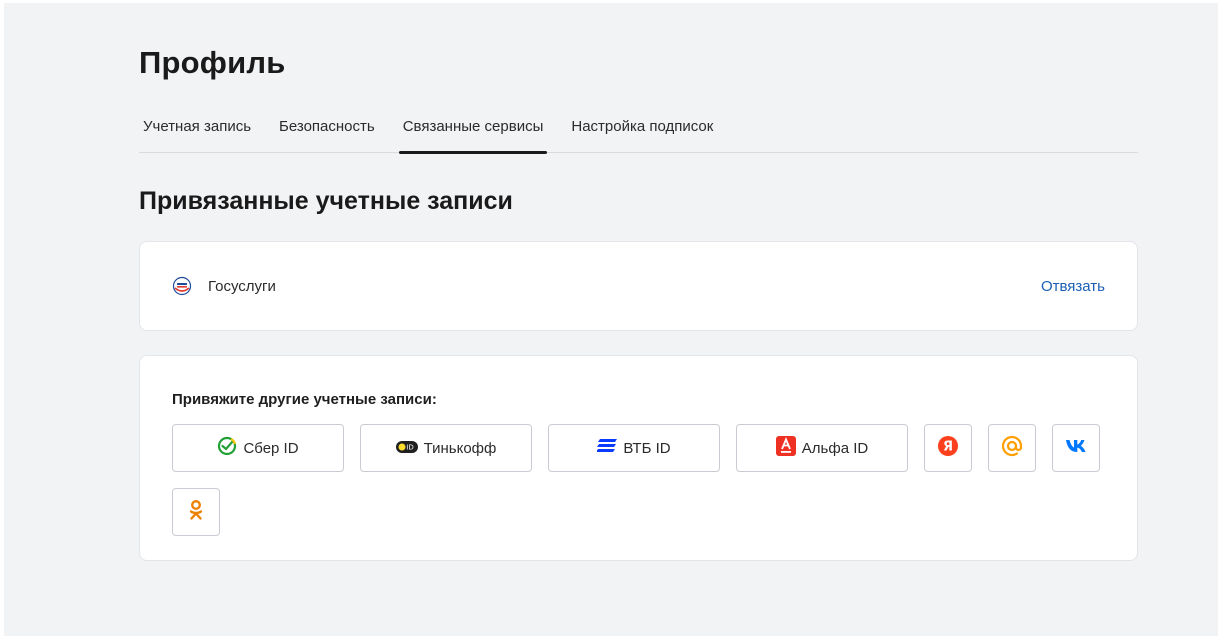 The image size is (1218, 636). I want to click on vtb-icon, so click(607, 448).